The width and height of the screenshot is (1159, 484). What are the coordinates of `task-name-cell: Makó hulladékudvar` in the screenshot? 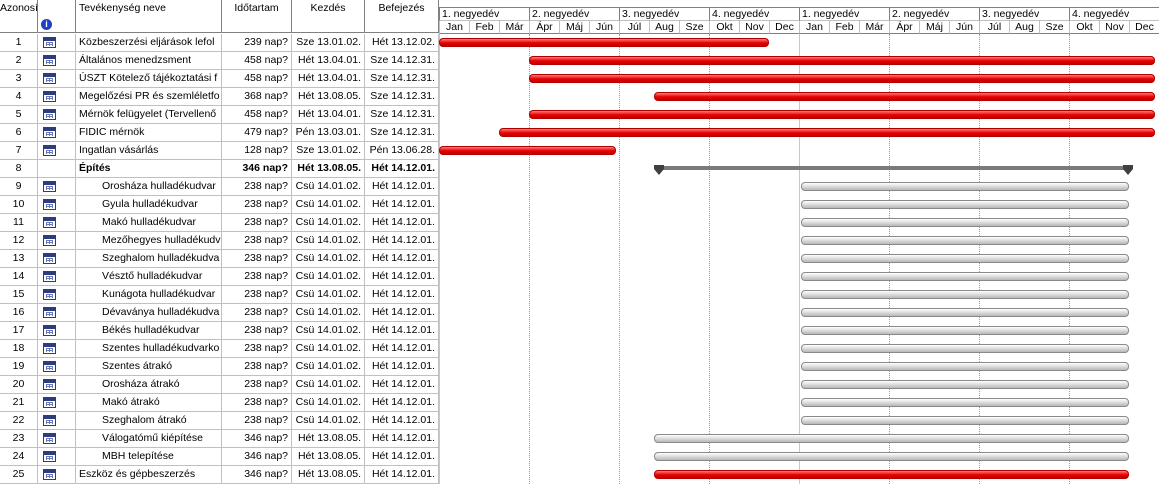 It's located at (149, 223).